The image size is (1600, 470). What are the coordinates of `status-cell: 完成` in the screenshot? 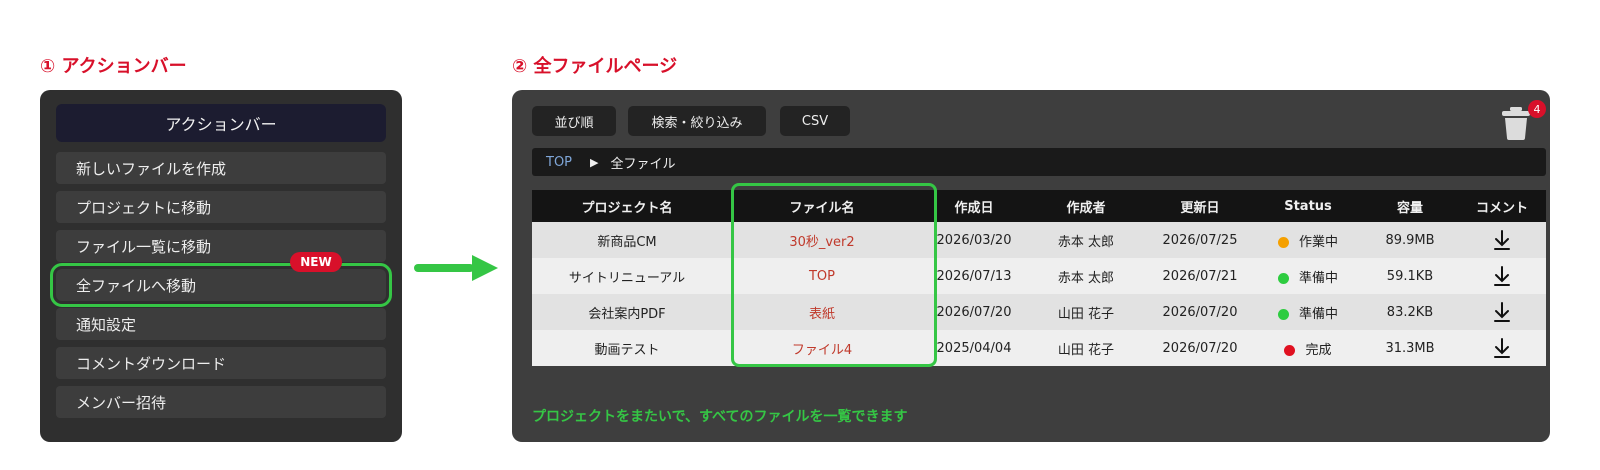 It's located at (1308, 348).